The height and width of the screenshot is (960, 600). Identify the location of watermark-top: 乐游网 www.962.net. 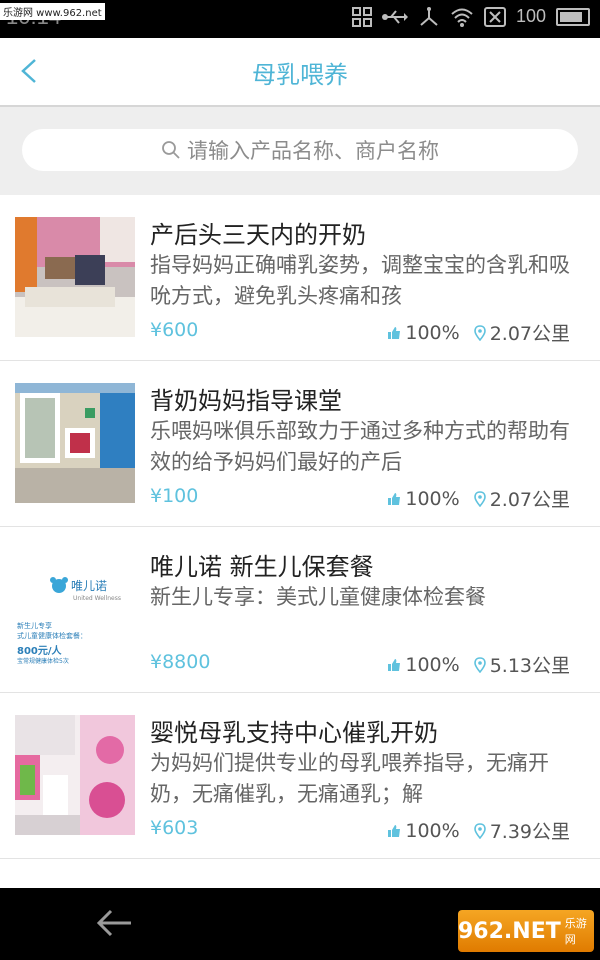
(52, 11).